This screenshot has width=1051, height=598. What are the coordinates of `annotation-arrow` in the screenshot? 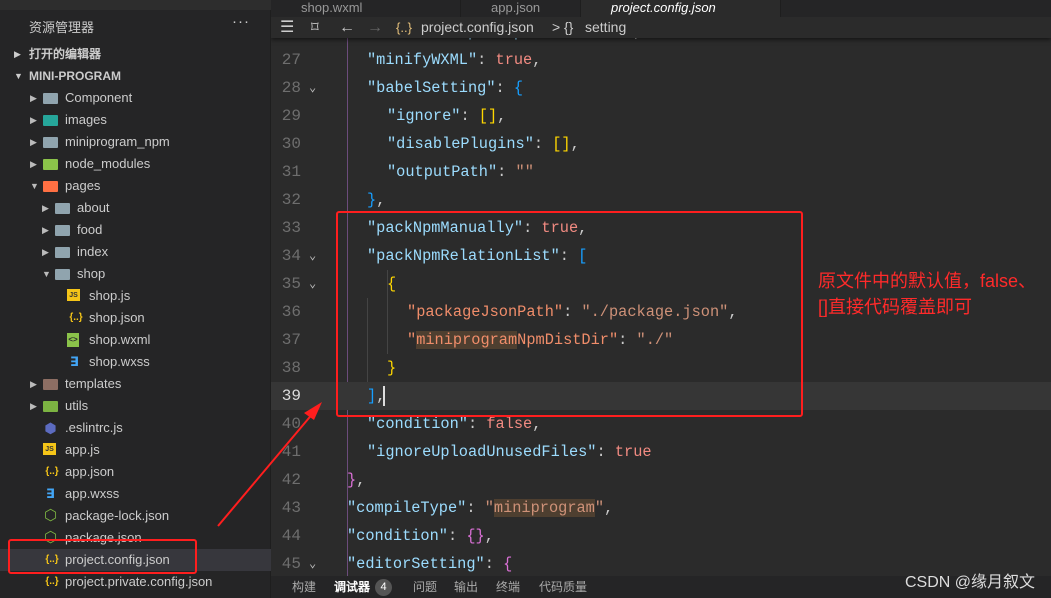 It's located at (269, 464).